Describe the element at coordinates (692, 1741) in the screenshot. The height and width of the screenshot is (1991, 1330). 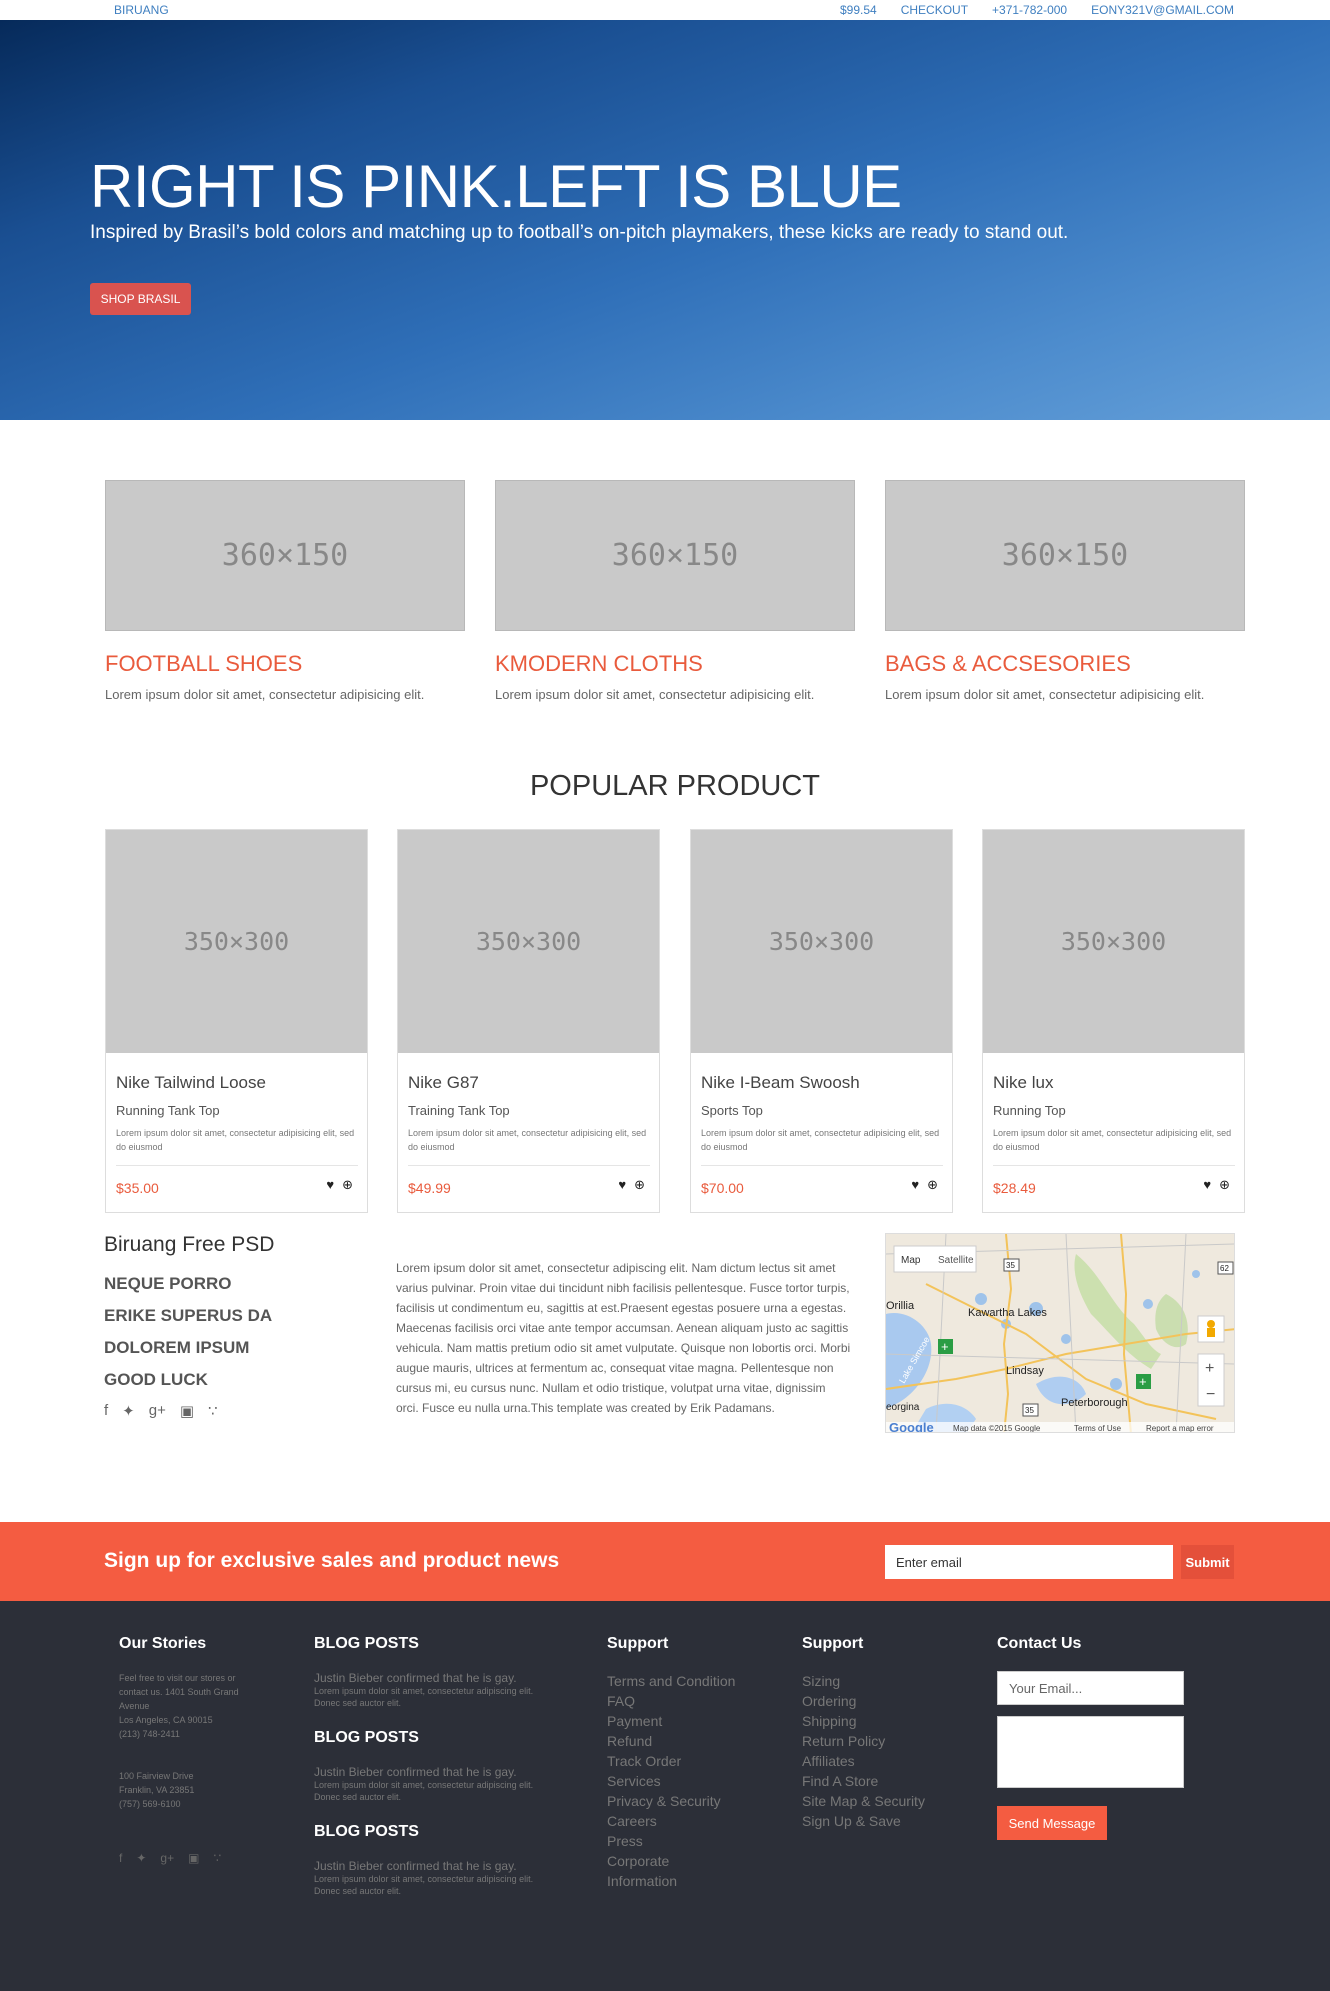
I see `footer-link: Refund` at that location.